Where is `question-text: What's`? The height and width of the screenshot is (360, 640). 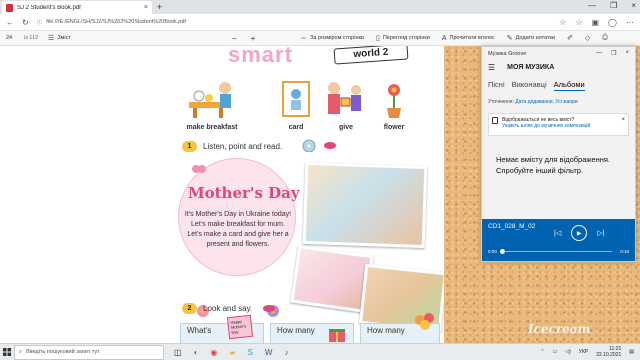 question-text: What's is located at coordinates (199, 330).